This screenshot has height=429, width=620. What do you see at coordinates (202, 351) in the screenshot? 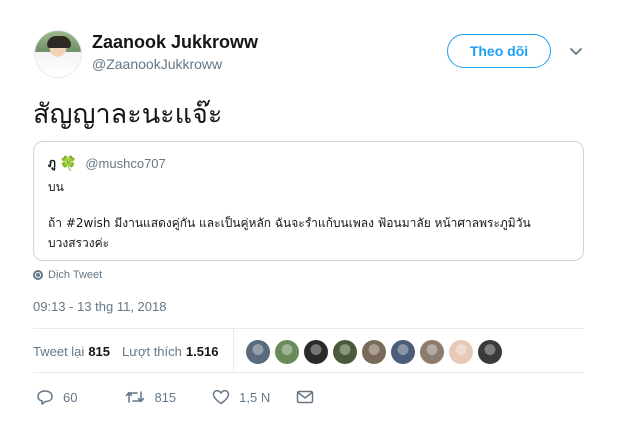
I see `like-stat-count: 1.516` at bounding box center [202, 351].